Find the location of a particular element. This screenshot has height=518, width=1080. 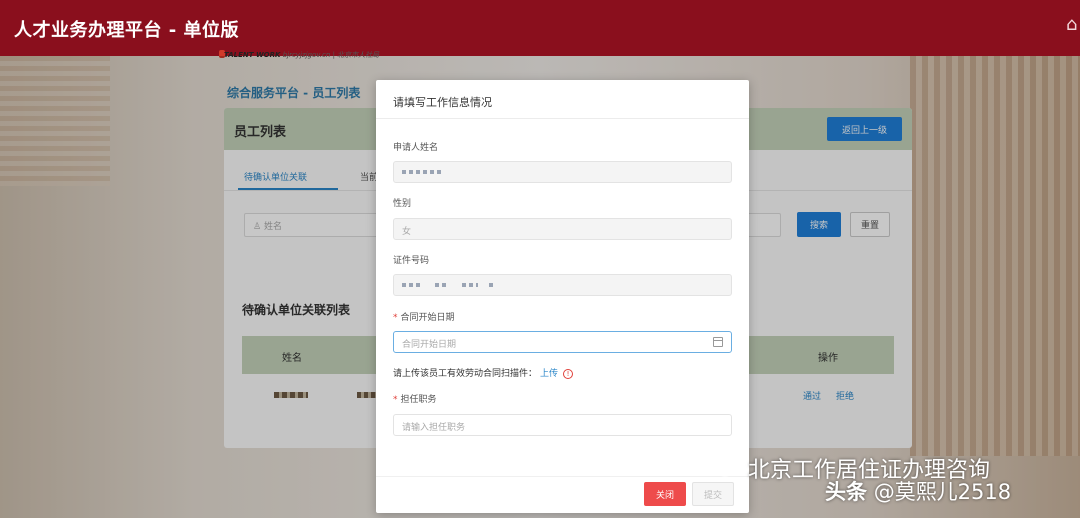

applicant-name-label: 申请人姓名 is located at coordinates (416, 148).